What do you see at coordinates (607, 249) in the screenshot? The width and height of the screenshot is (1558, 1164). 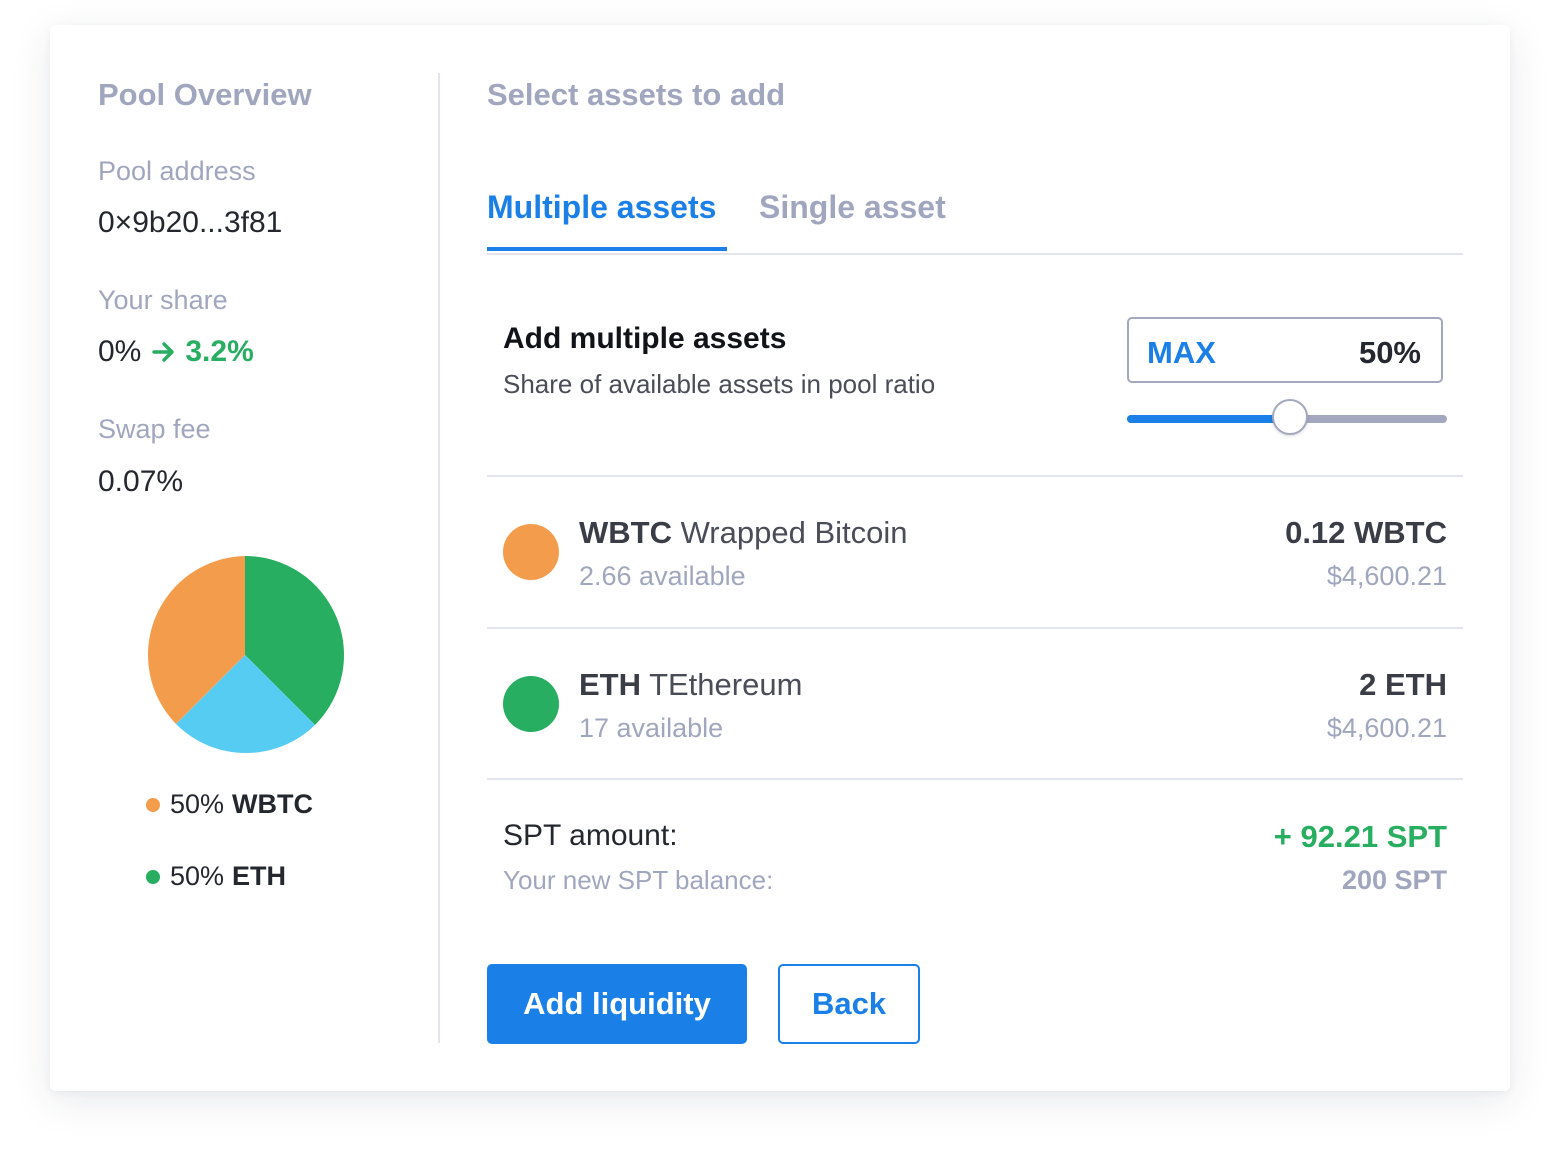 I see `active-tab-indicator` at bounding box center [607, 249].